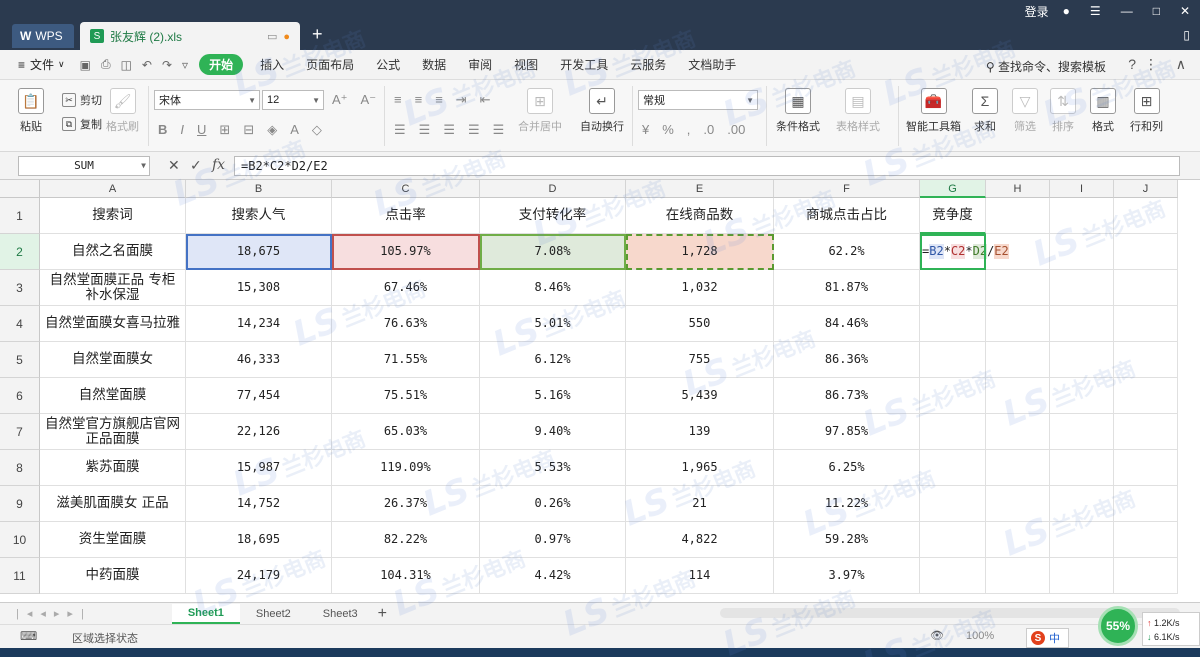  I want to click on value-cell: 5.53%, so click(553, 468).